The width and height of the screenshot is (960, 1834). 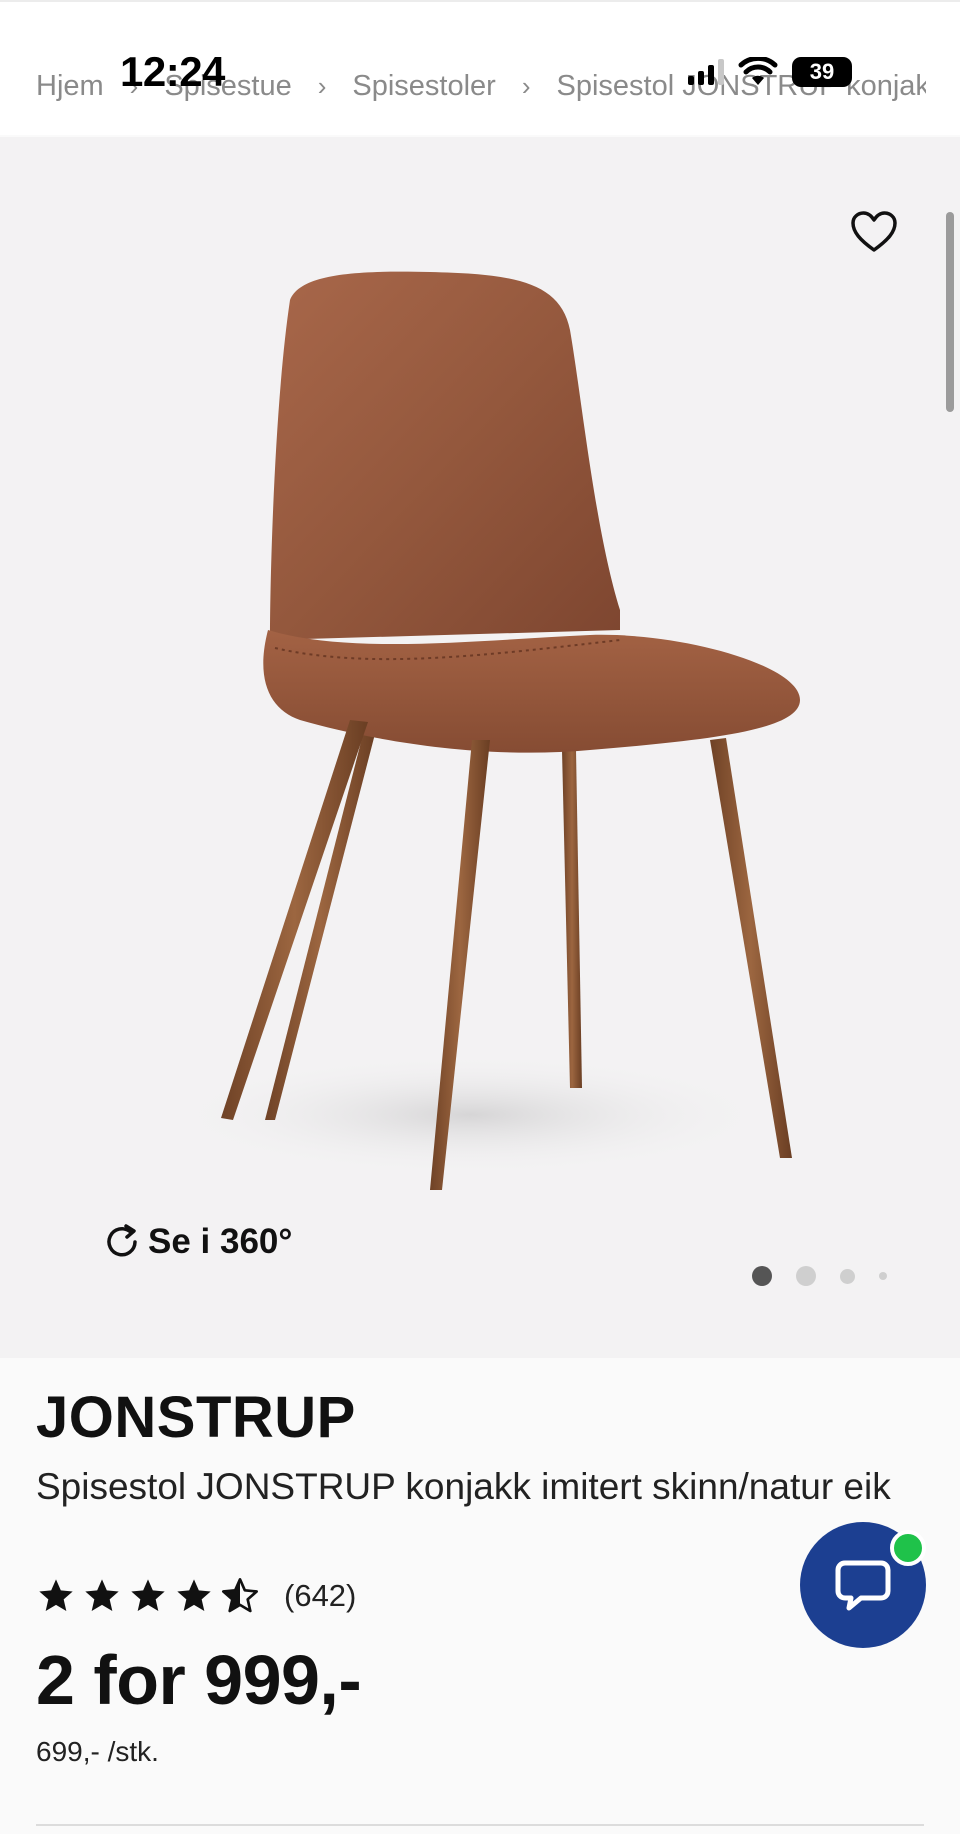 I want to click on status-time: 12:24, so click(x=172, y=71).